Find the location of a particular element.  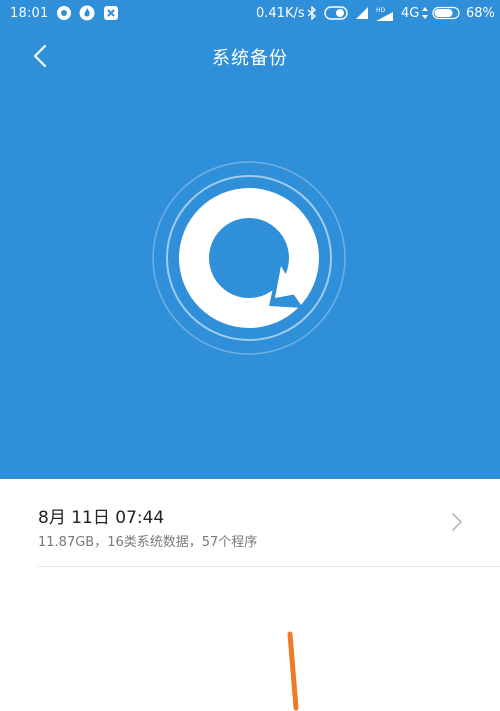

flame-app-icon is located at coordinates (87, 13).